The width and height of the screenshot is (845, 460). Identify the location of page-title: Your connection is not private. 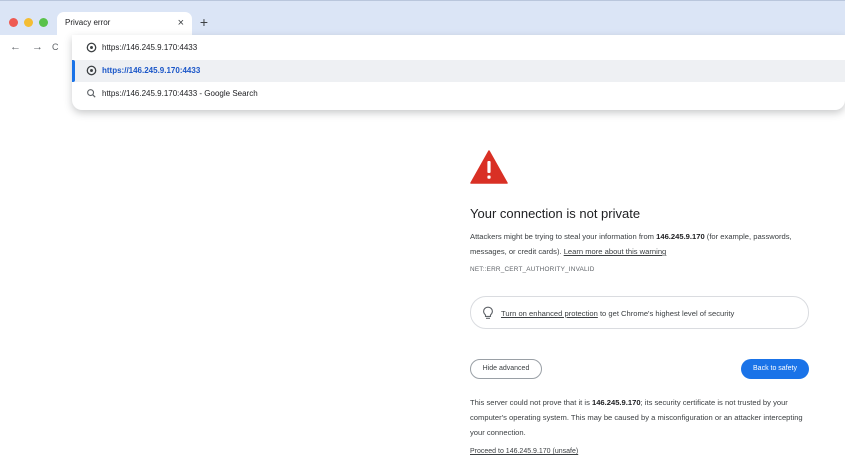
(555, 213).